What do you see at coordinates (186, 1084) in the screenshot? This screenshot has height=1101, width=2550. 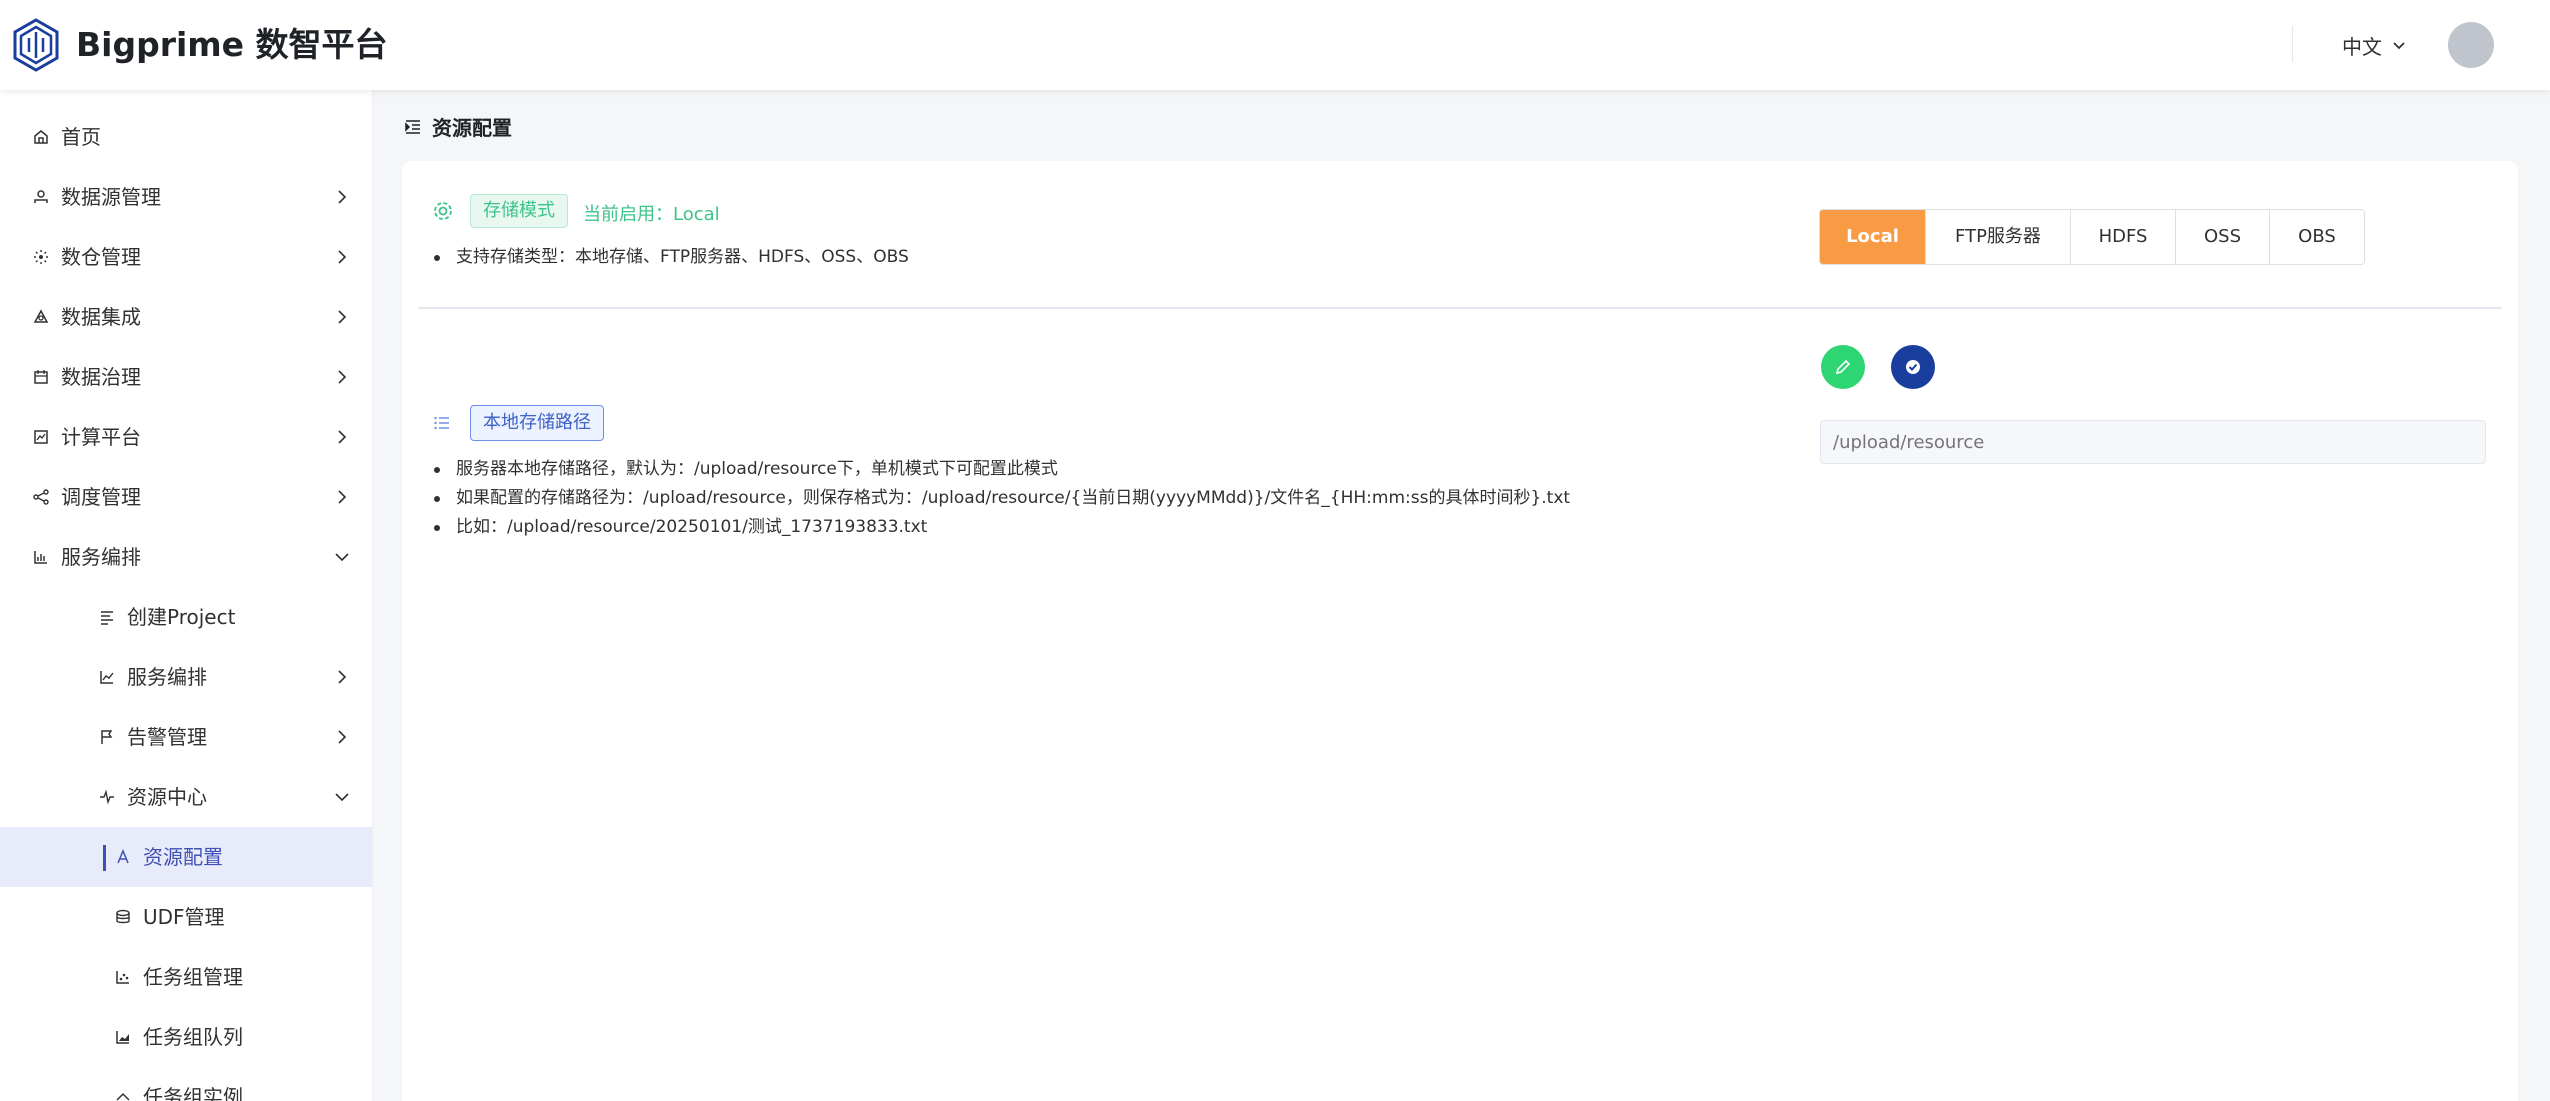 I see `sidebar-item-task-group-instance: 任务组实例` at bounding box center [186, 1084].